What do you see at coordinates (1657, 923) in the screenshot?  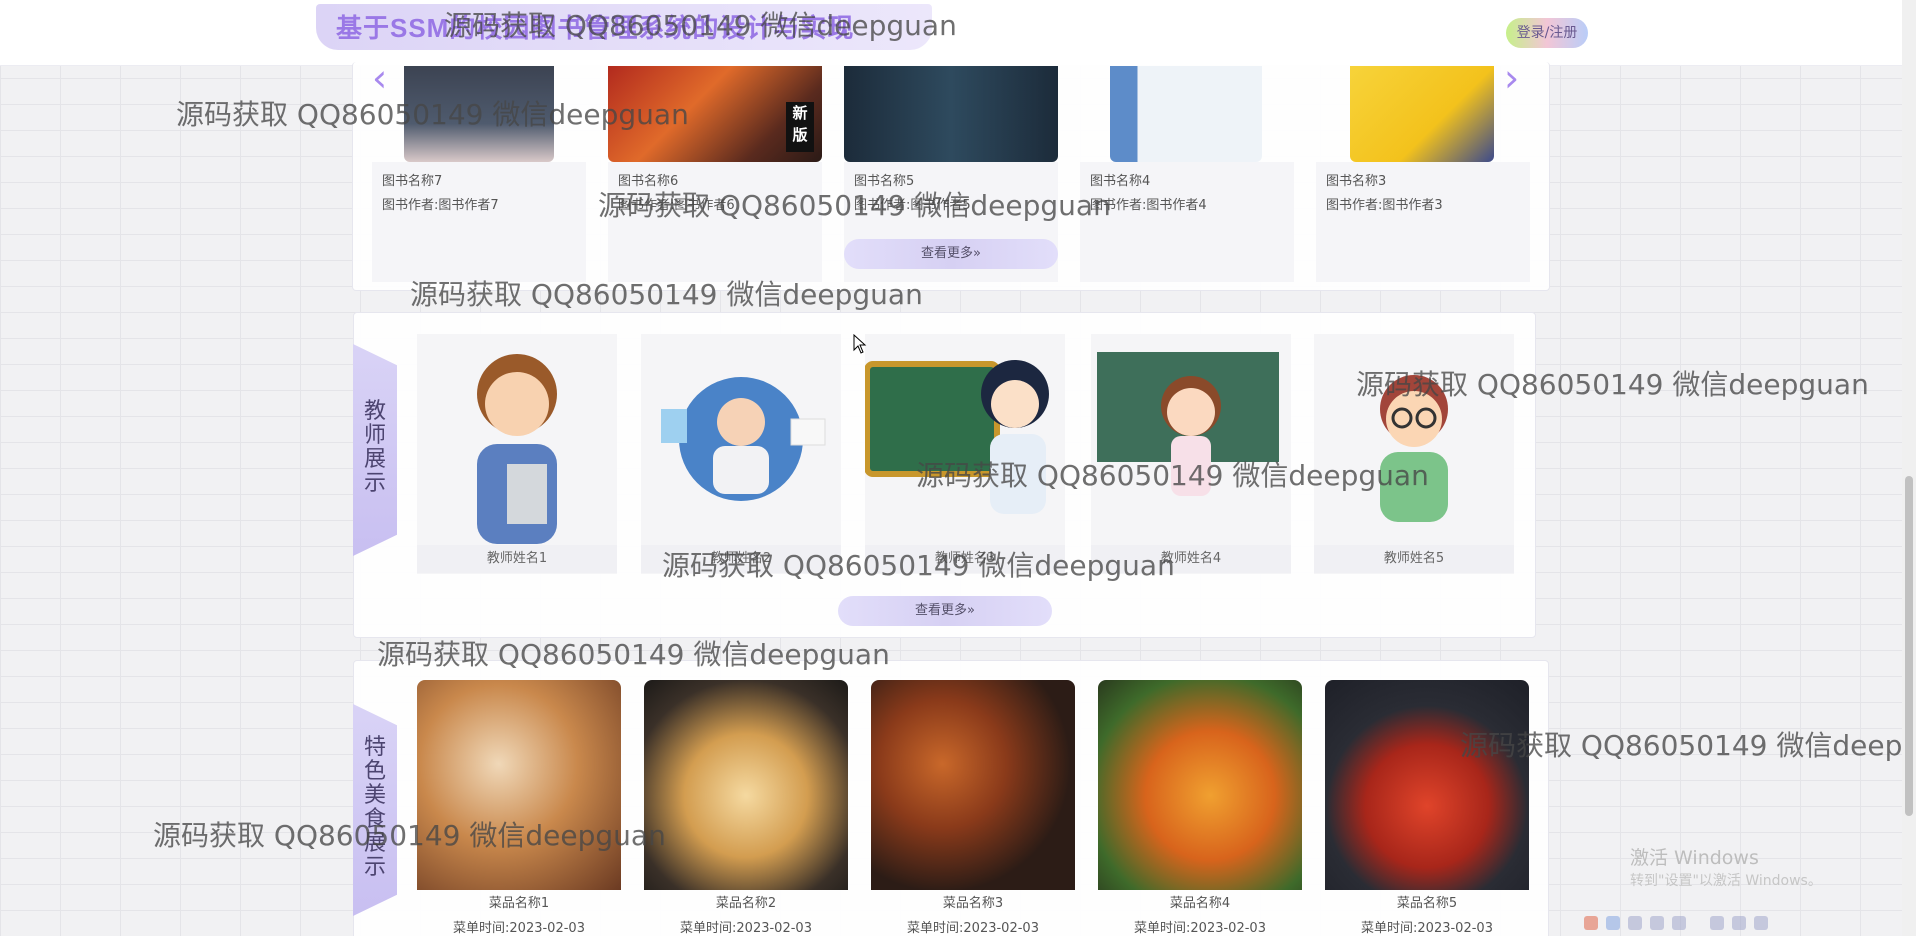 I see `tray-pen-icon` at bounding box center [1657, 923].